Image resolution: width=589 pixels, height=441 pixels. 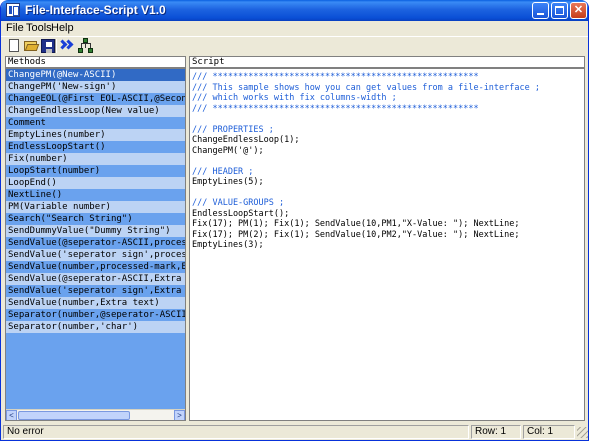 What do you see at coordinates (86, 46) in the screenshot?
I see `tree-view-button` at bounding box center [86, 46].